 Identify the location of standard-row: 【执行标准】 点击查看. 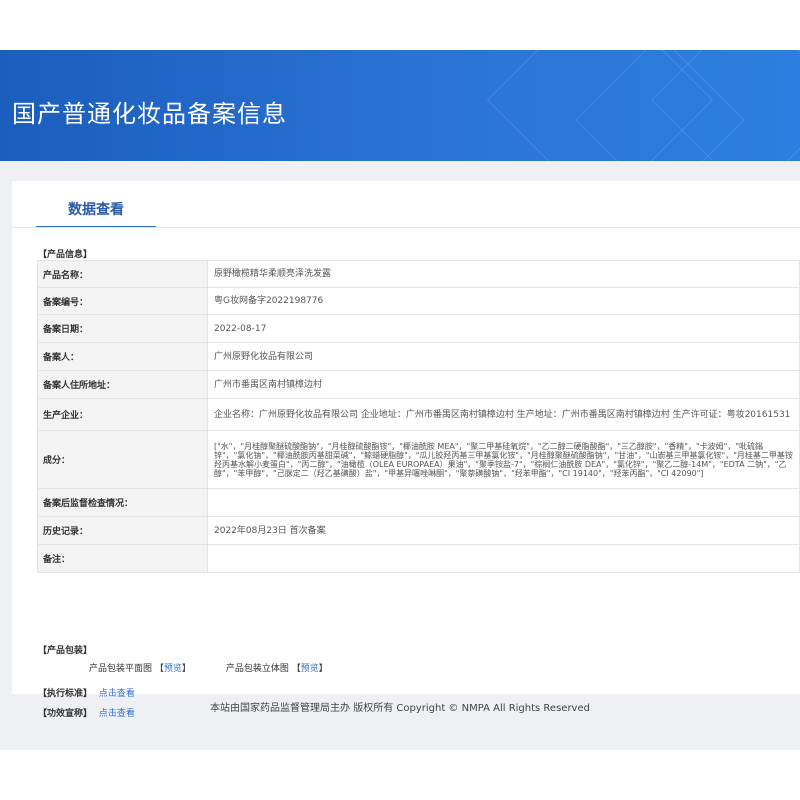
(86, 692).